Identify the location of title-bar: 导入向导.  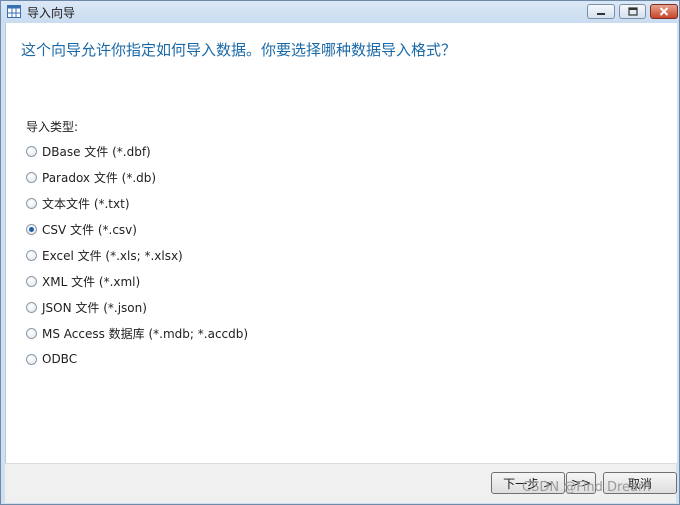
(340, 12).